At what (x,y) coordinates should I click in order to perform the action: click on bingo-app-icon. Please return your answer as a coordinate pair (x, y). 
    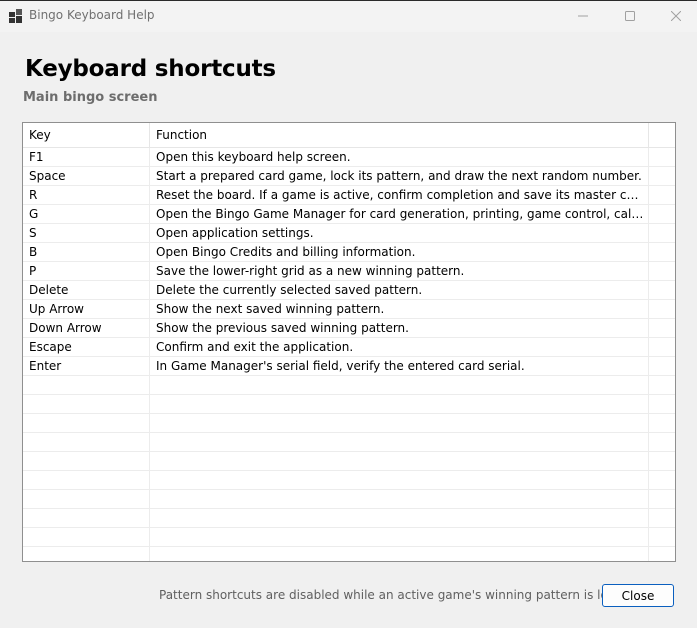
    Looking at the image, I should click on (16, 16).